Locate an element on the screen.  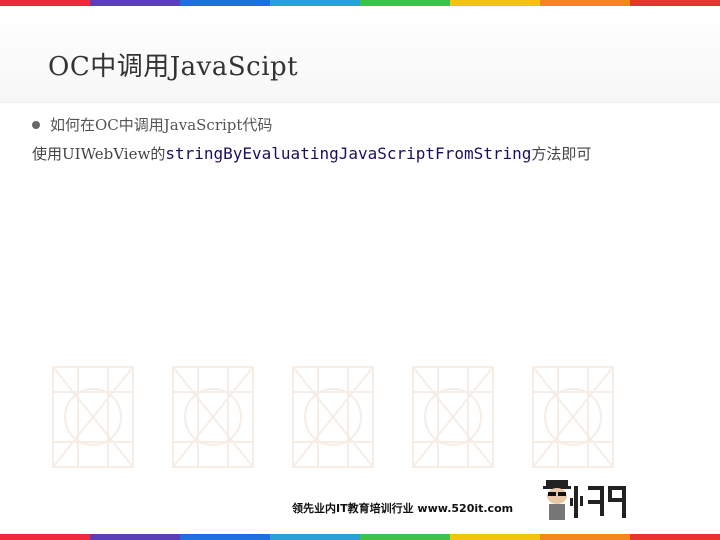
bullet-item: 如何在OC中调用JavaScript代码 is located at coordinates (152, 124).